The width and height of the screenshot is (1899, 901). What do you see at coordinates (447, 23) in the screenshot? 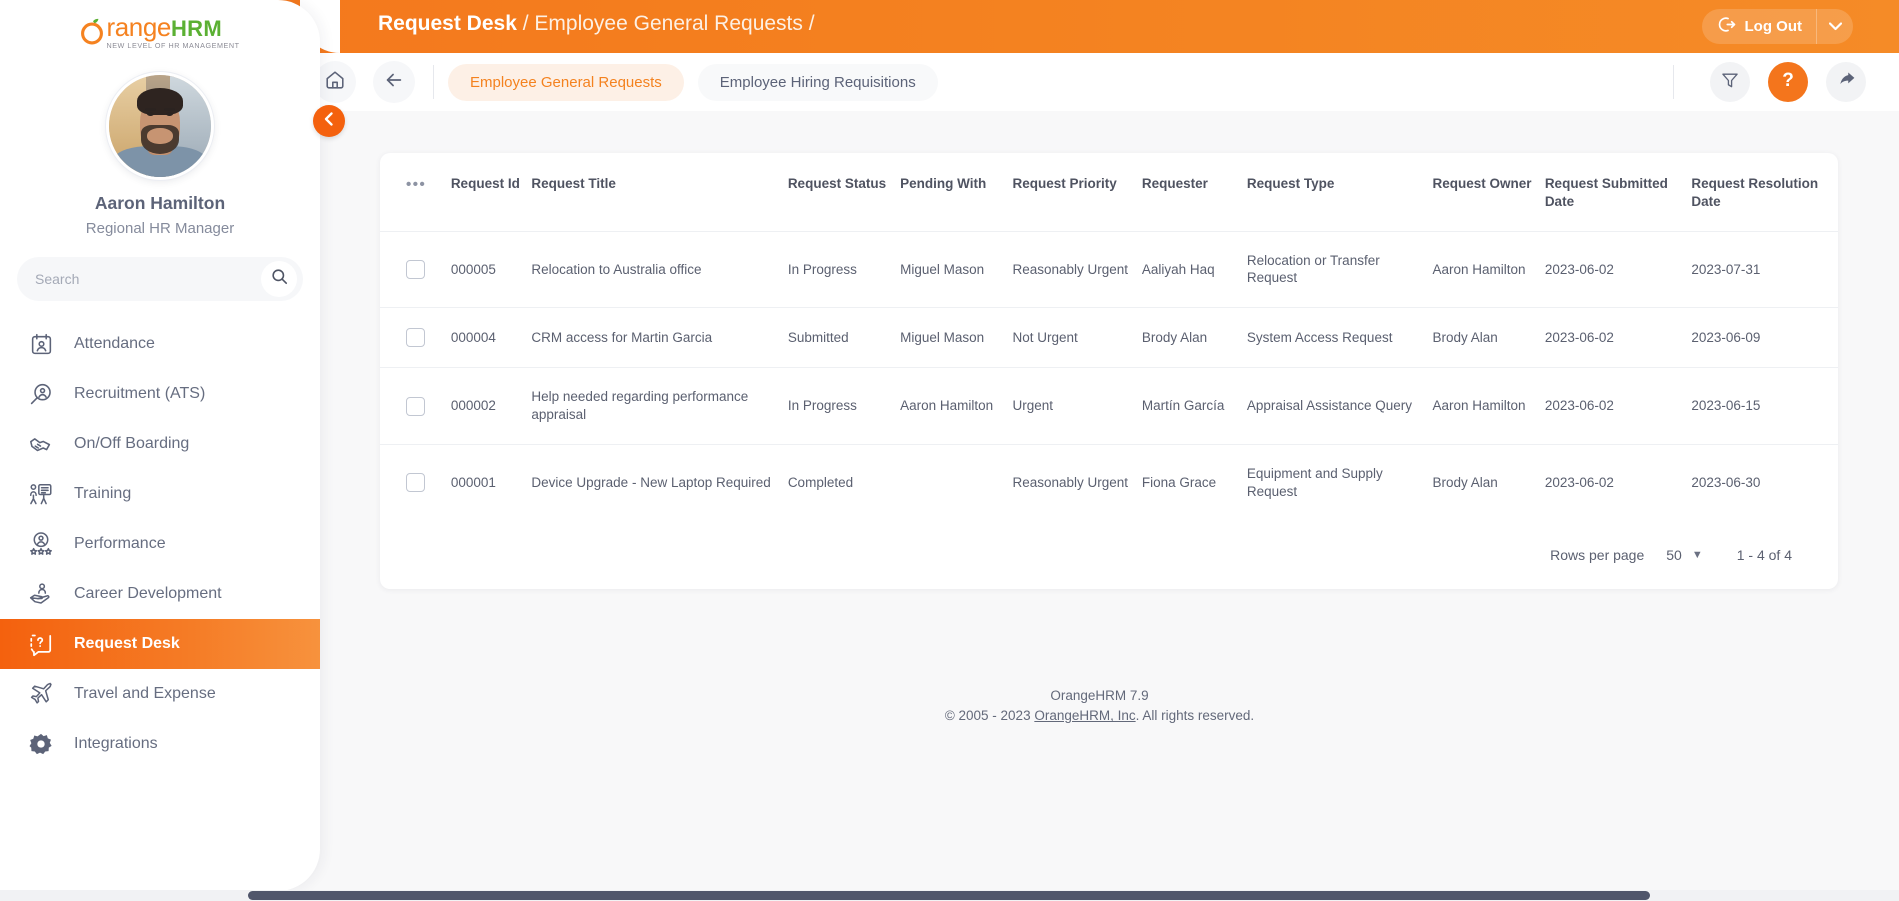
I see `breadcrumb-root: Request Desk` at bounding box center [447, 23].